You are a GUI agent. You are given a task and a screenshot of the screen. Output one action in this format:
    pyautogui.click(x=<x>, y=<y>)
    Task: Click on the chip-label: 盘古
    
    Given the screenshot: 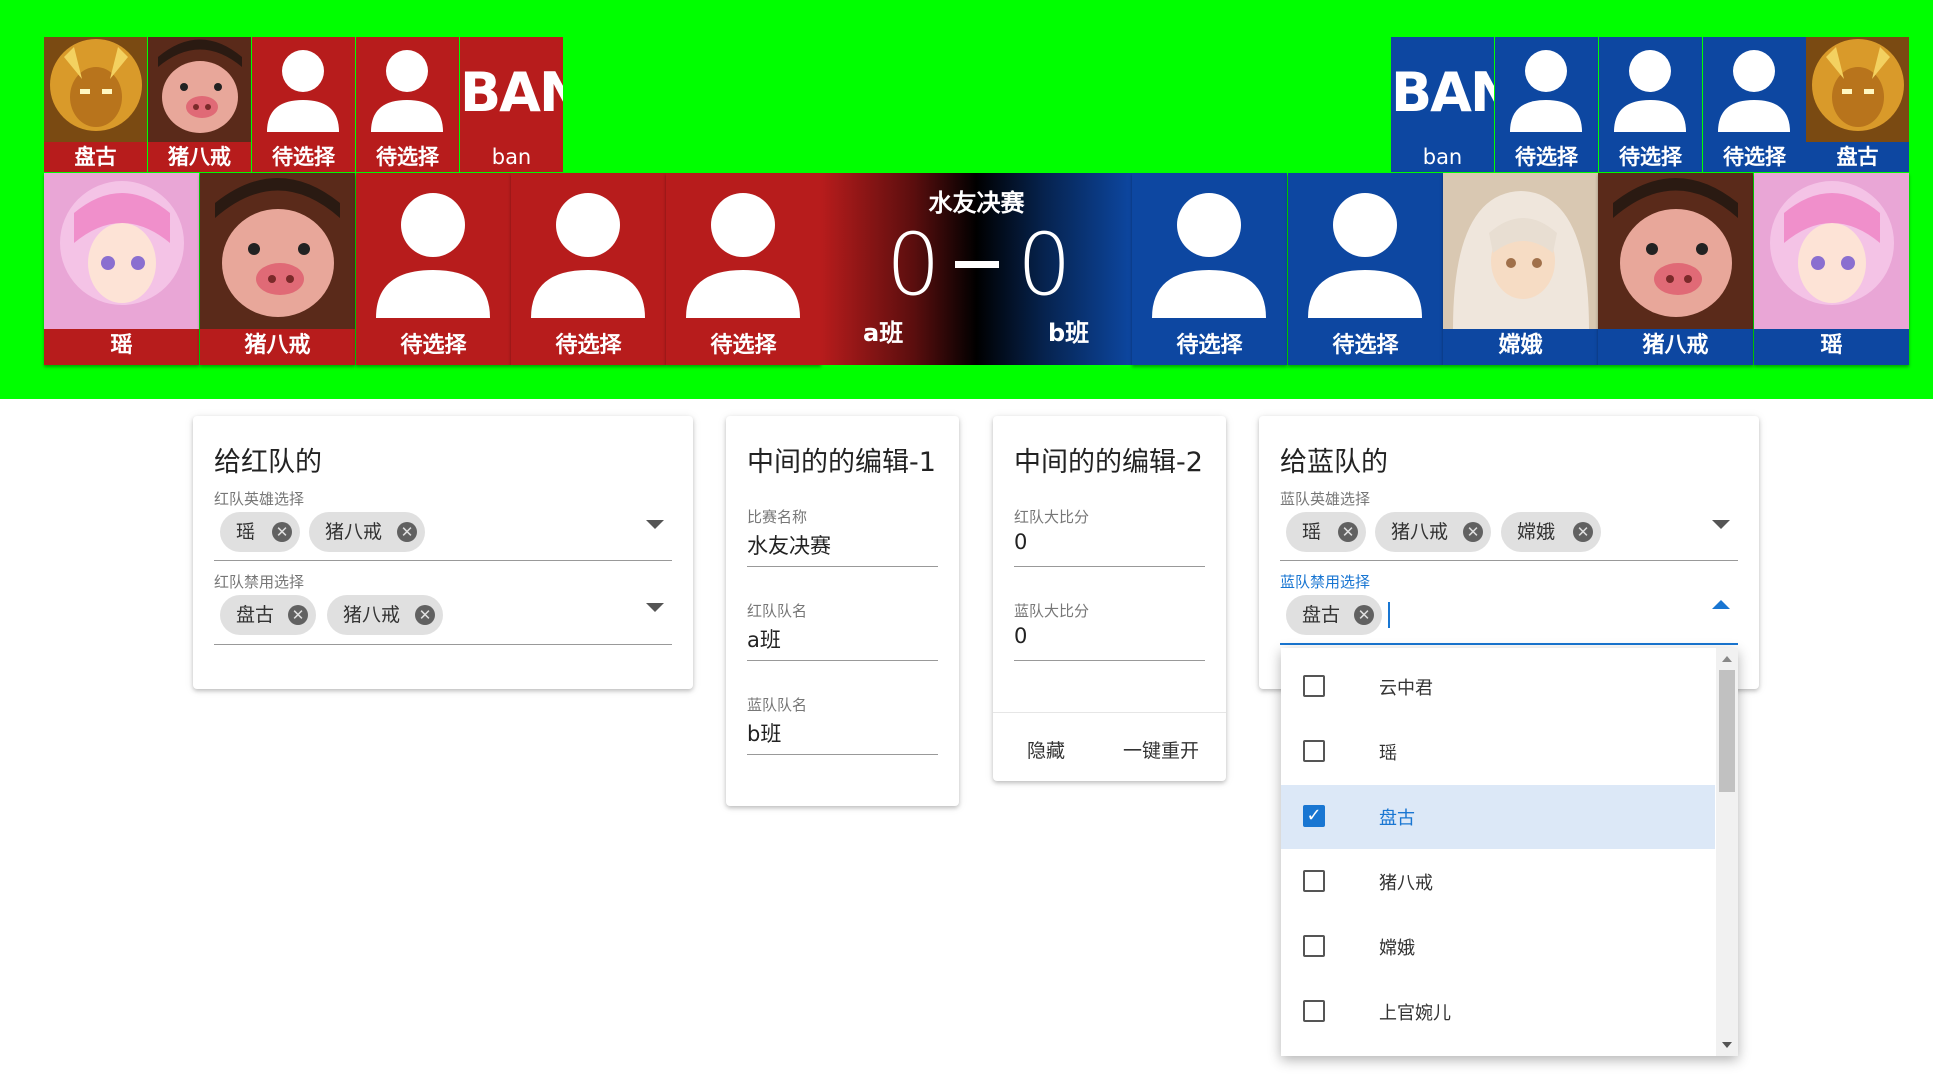 What is the action you would take?
    pyautogui.click(x=255, y=615)
    